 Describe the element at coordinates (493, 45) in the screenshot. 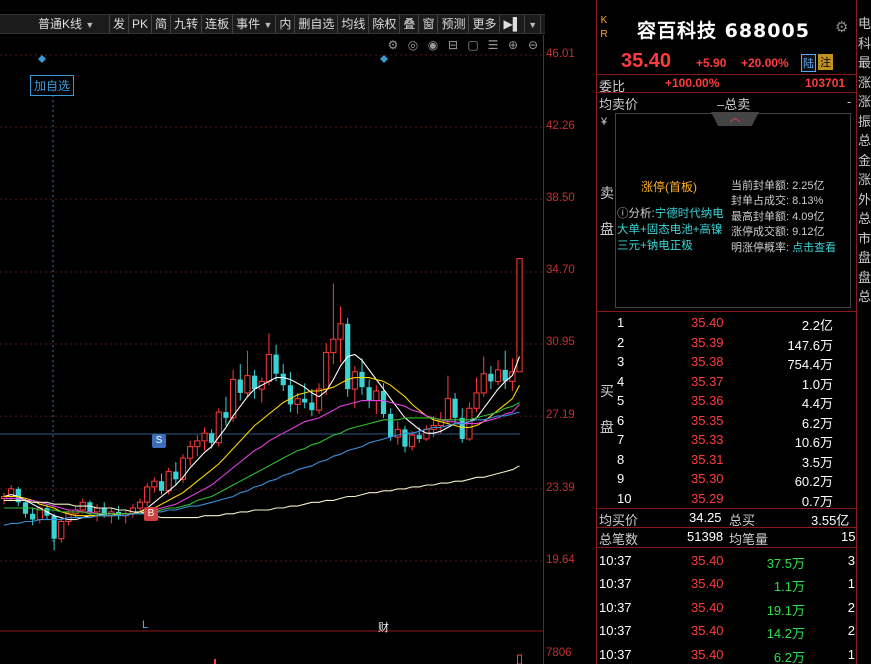

I see `list-icon: ☰` at that location.